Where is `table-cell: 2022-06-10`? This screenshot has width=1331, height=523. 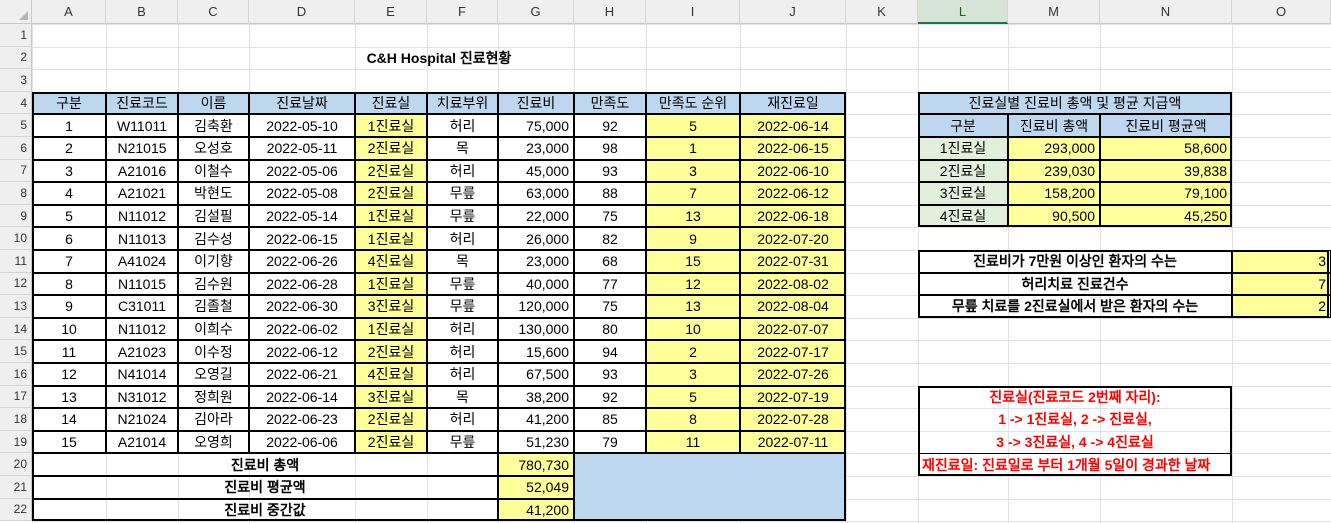
table-cell: 2022-06-10 is located at coordinates (793, 171).